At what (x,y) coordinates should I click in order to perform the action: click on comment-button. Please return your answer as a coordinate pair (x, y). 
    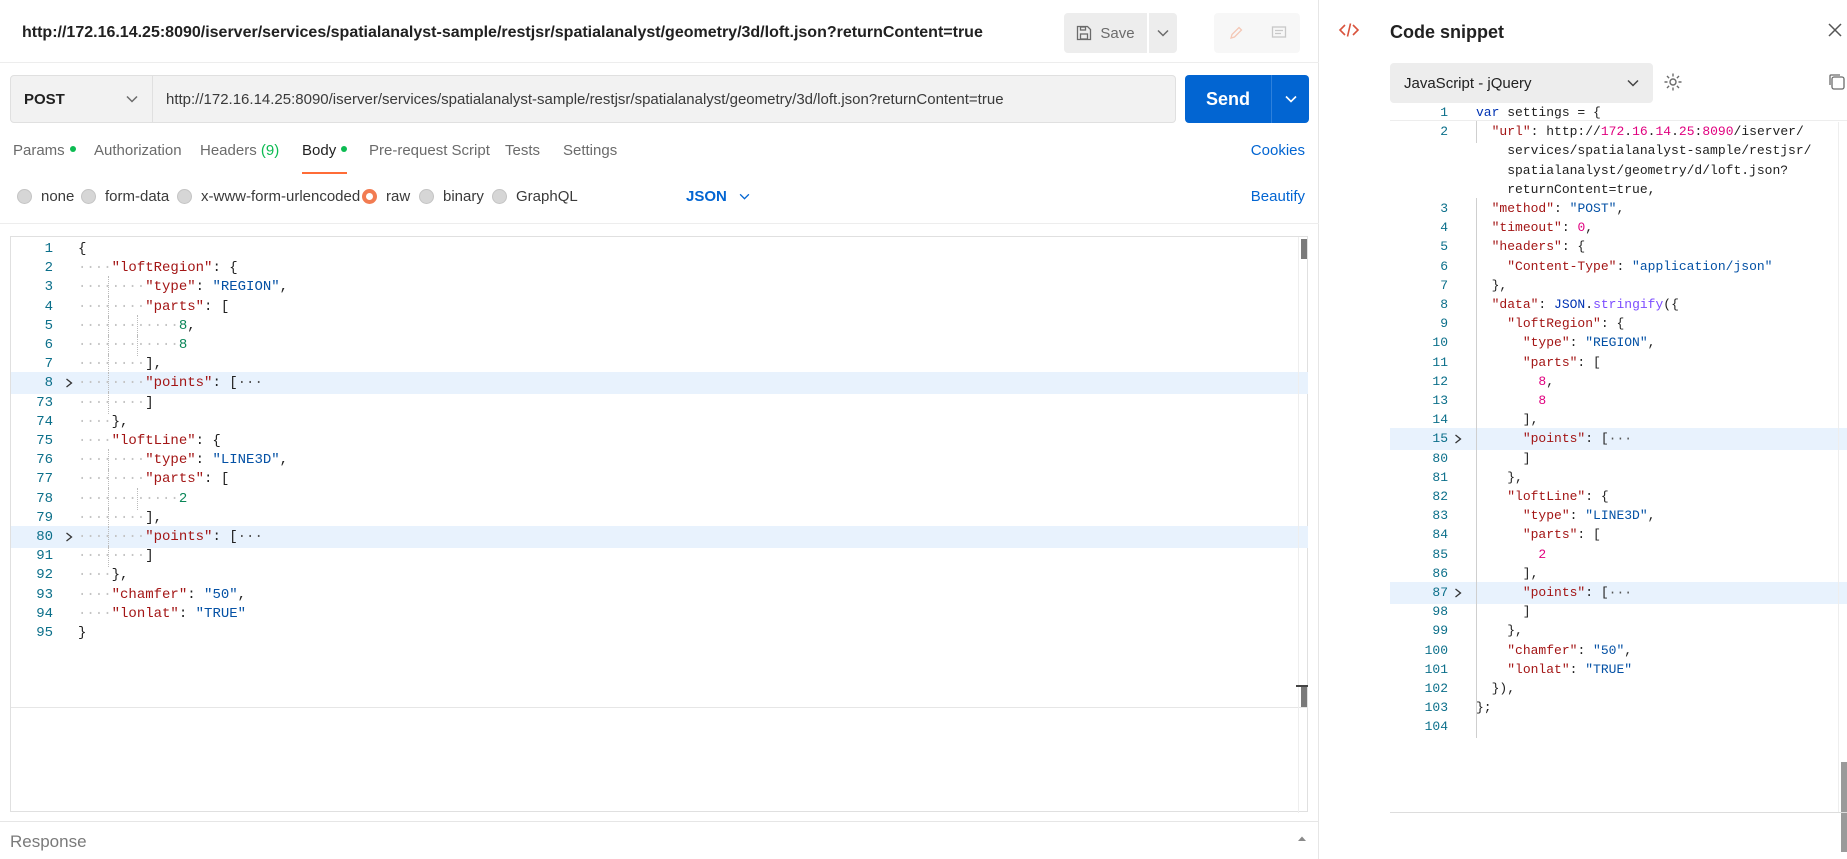
    Looking at the image, I should click on (1278, 33).